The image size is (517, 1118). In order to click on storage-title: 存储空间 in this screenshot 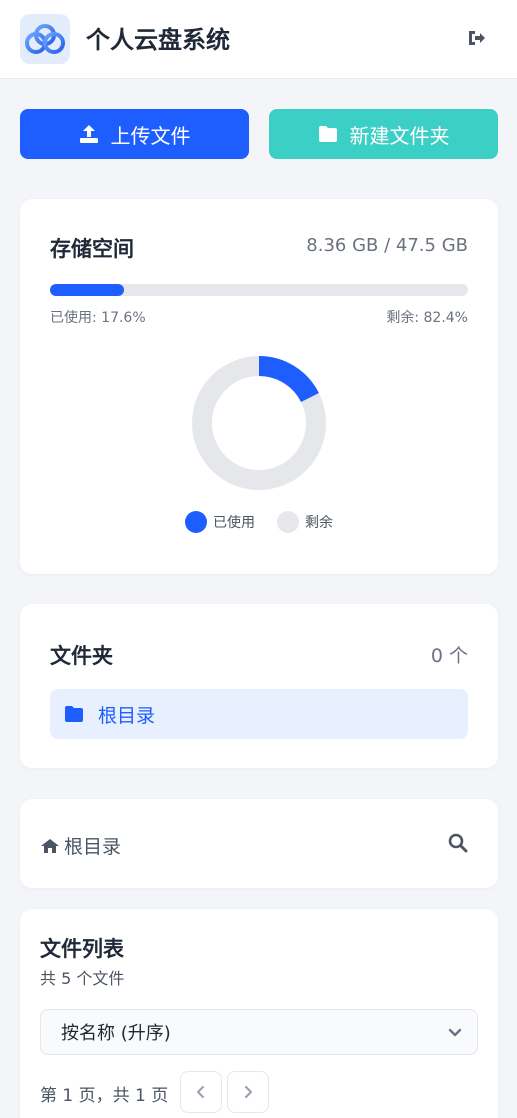, I will do `click(92, 249)`.